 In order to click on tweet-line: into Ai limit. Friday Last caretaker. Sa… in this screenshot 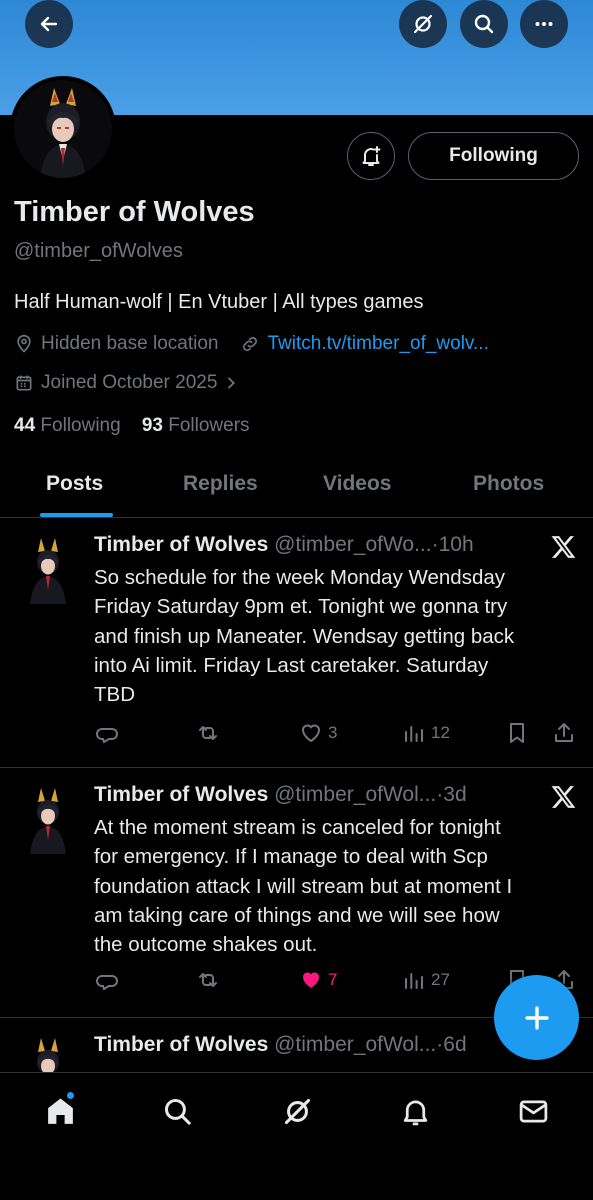, I will do `click(291, 665)`.